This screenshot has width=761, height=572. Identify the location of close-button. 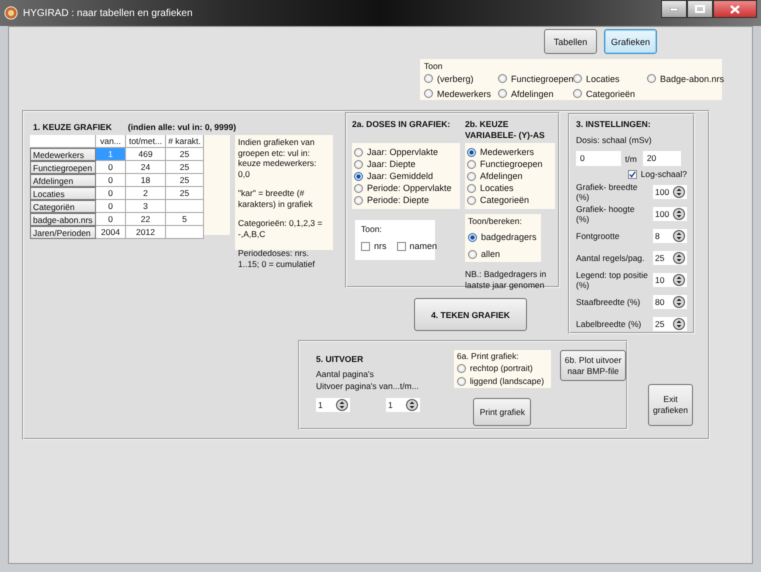
(735, 9).